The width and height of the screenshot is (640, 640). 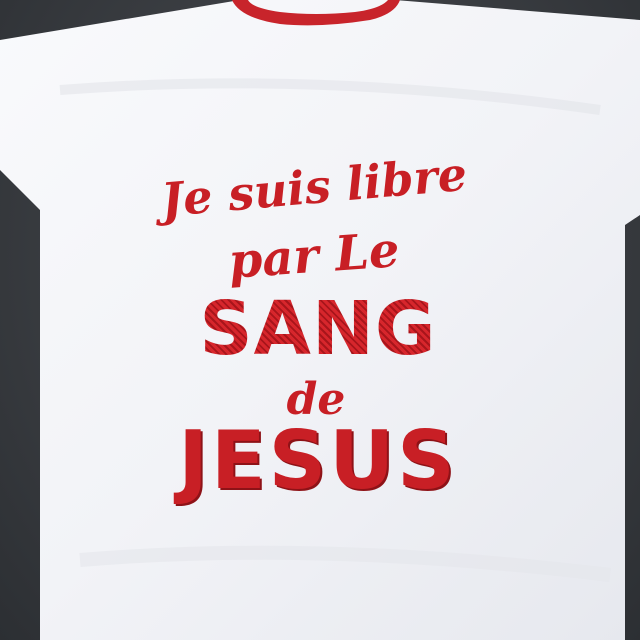 I want to click on print-line-3: SANG, so click(x=319, y=329).